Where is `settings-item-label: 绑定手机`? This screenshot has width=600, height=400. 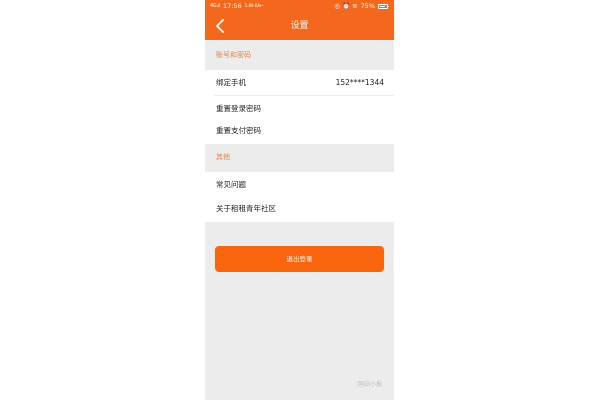
settings-item-label: 绑定手机 is located at coordinates (231, 82).